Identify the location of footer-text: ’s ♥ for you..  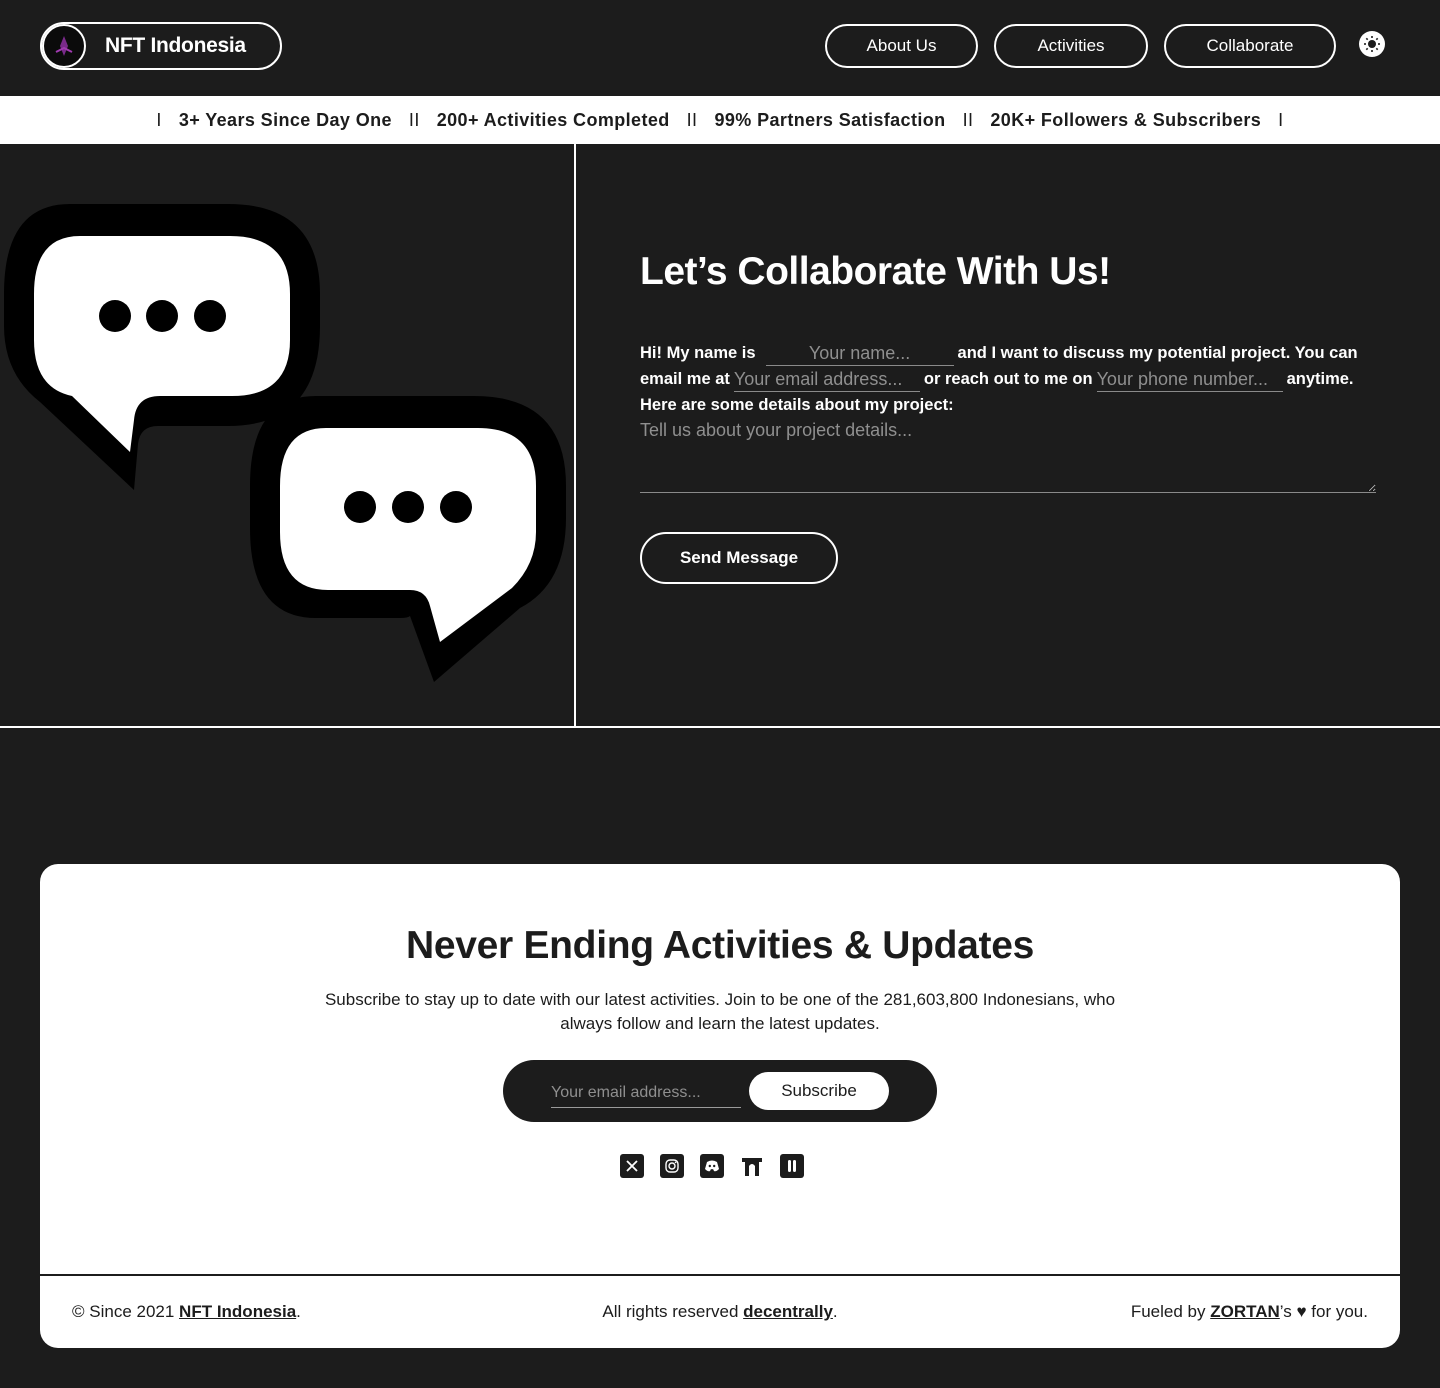
(1323, 1311).